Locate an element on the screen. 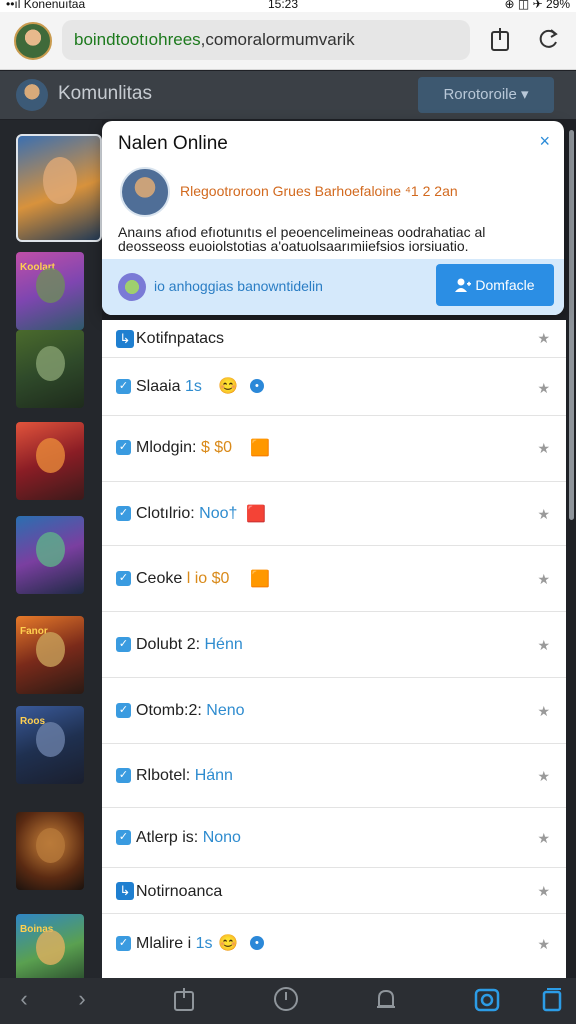  thumbnail-item: Roos is located at coordinates (50, 745).